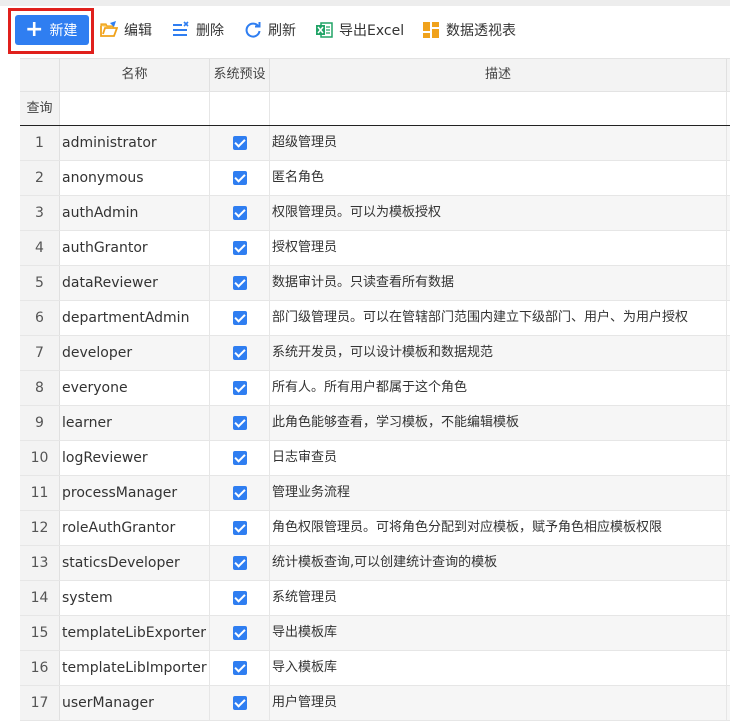  I want to click on delete-button: 删除, so click(198, 30).